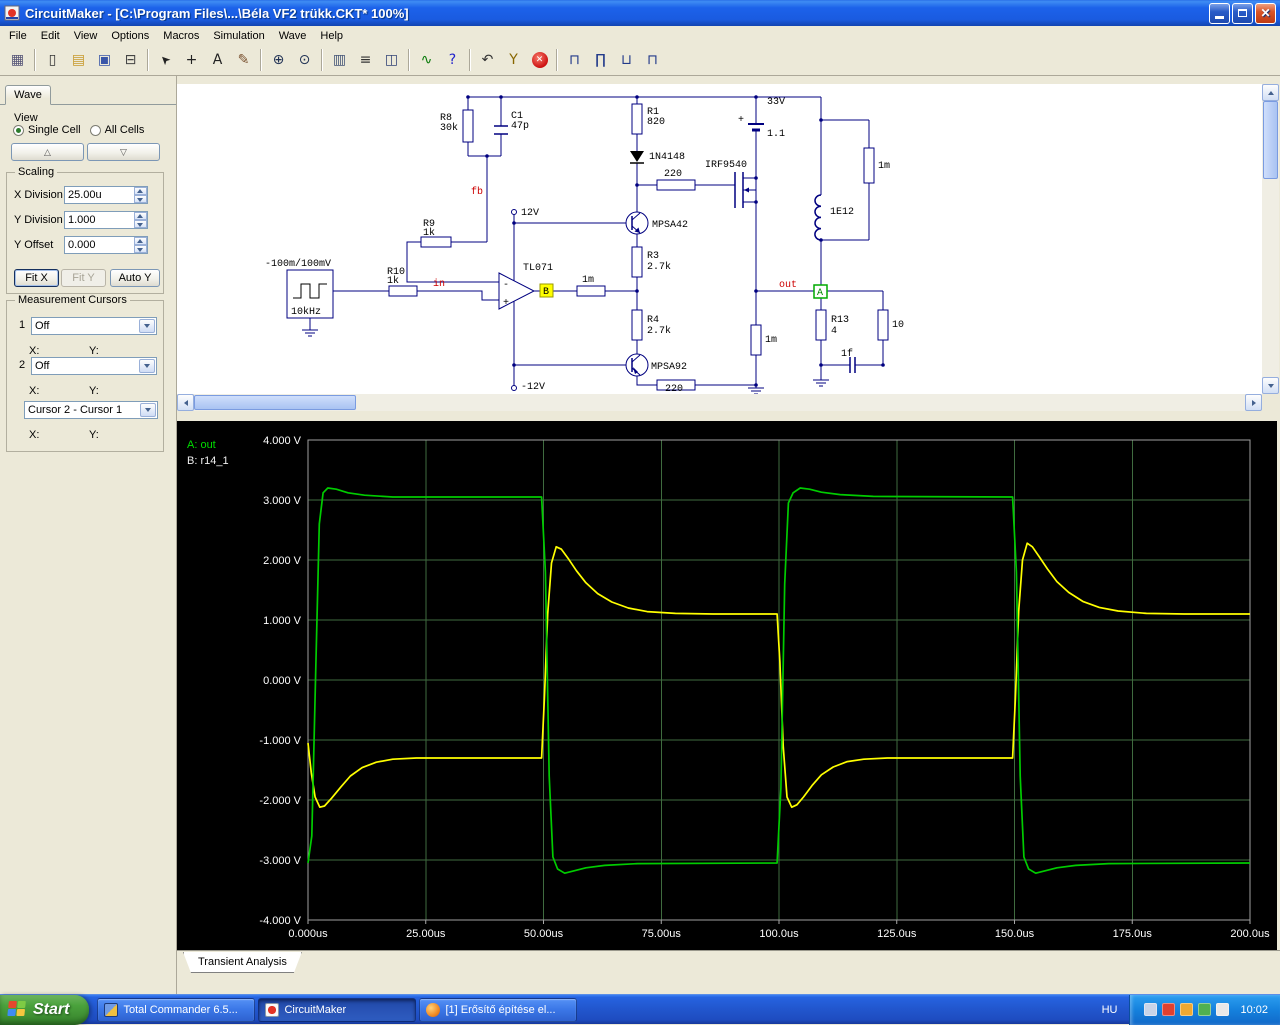 The height and width of the screenshot is (1025, 1280). I want to click on fit-y-button: Fit Y, so click(83, 278).